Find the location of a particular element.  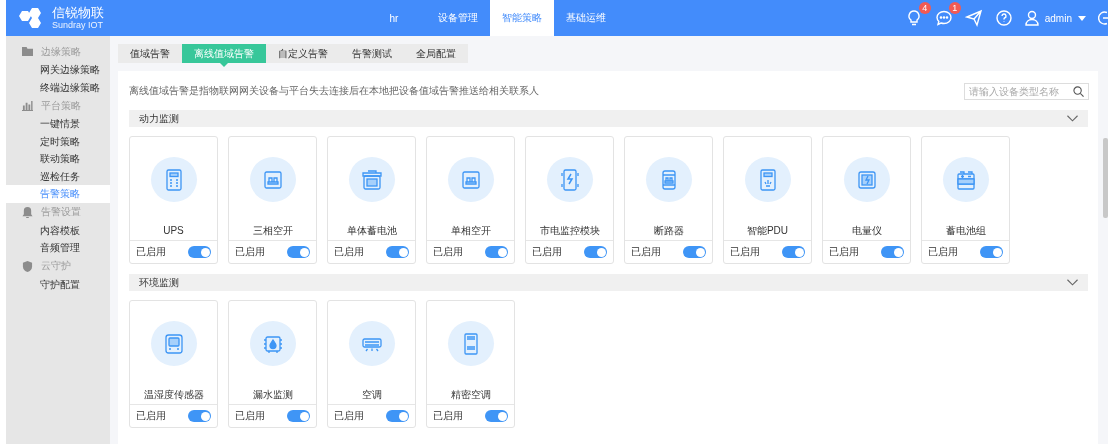

sidebar-item: 告警策略 is located at coordinates (58, 194).